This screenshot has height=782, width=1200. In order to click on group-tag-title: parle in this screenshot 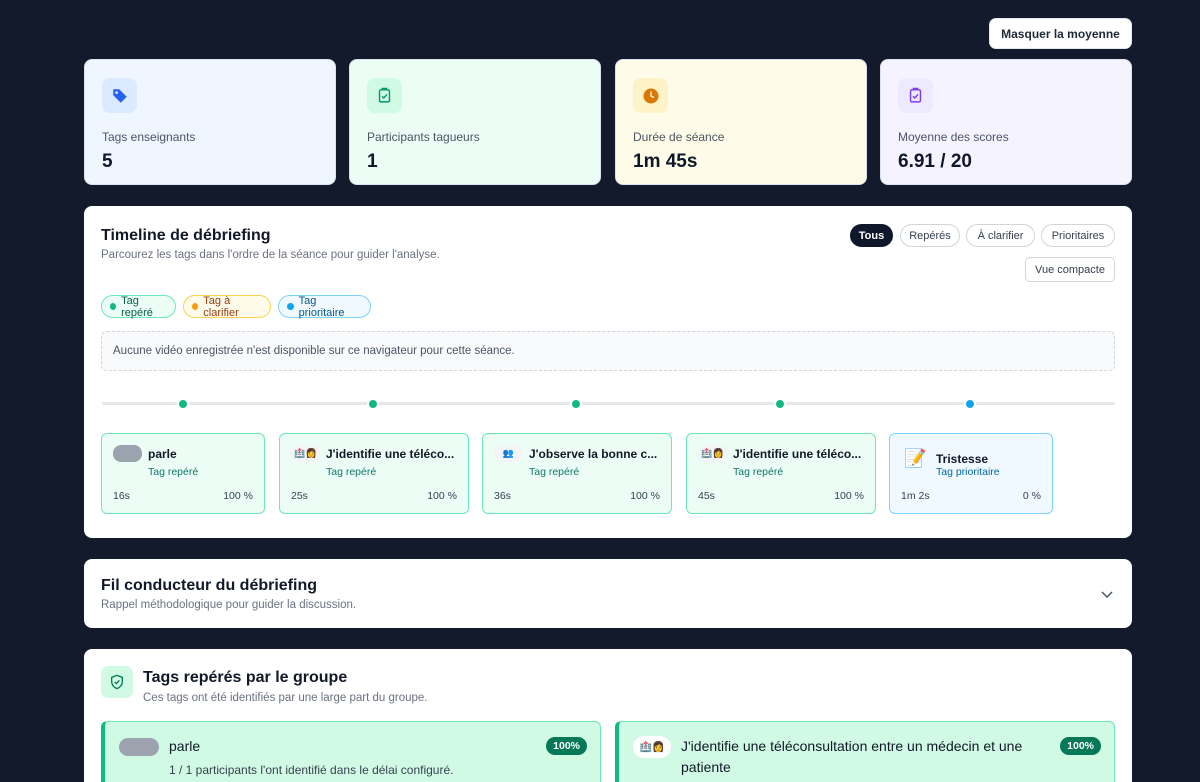, I will do `click(185, 746)`.